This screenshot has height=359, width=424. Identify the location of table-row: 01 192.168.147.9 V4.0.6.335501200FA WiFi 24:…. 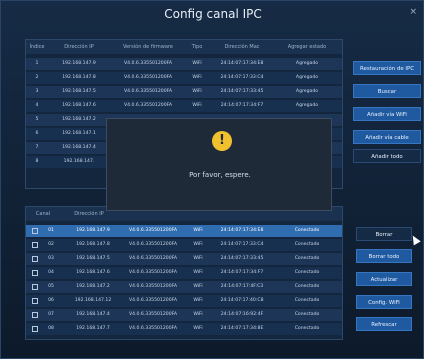
(184, 231).